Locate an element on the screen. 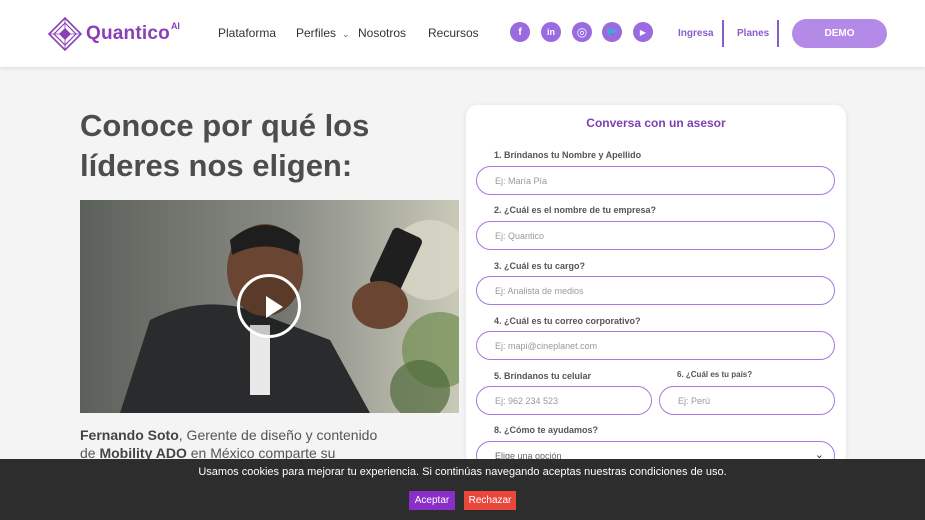  brand-name: Quantico is located at coordinates (128, 33).